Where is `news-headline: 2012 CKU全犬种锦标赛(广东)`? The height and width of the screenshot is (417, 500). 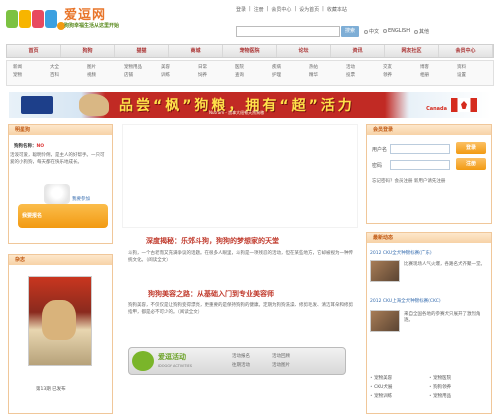
news-headline: 2012 CKU全犬种锦标赛(广东) is located at coordinates (401, 253).